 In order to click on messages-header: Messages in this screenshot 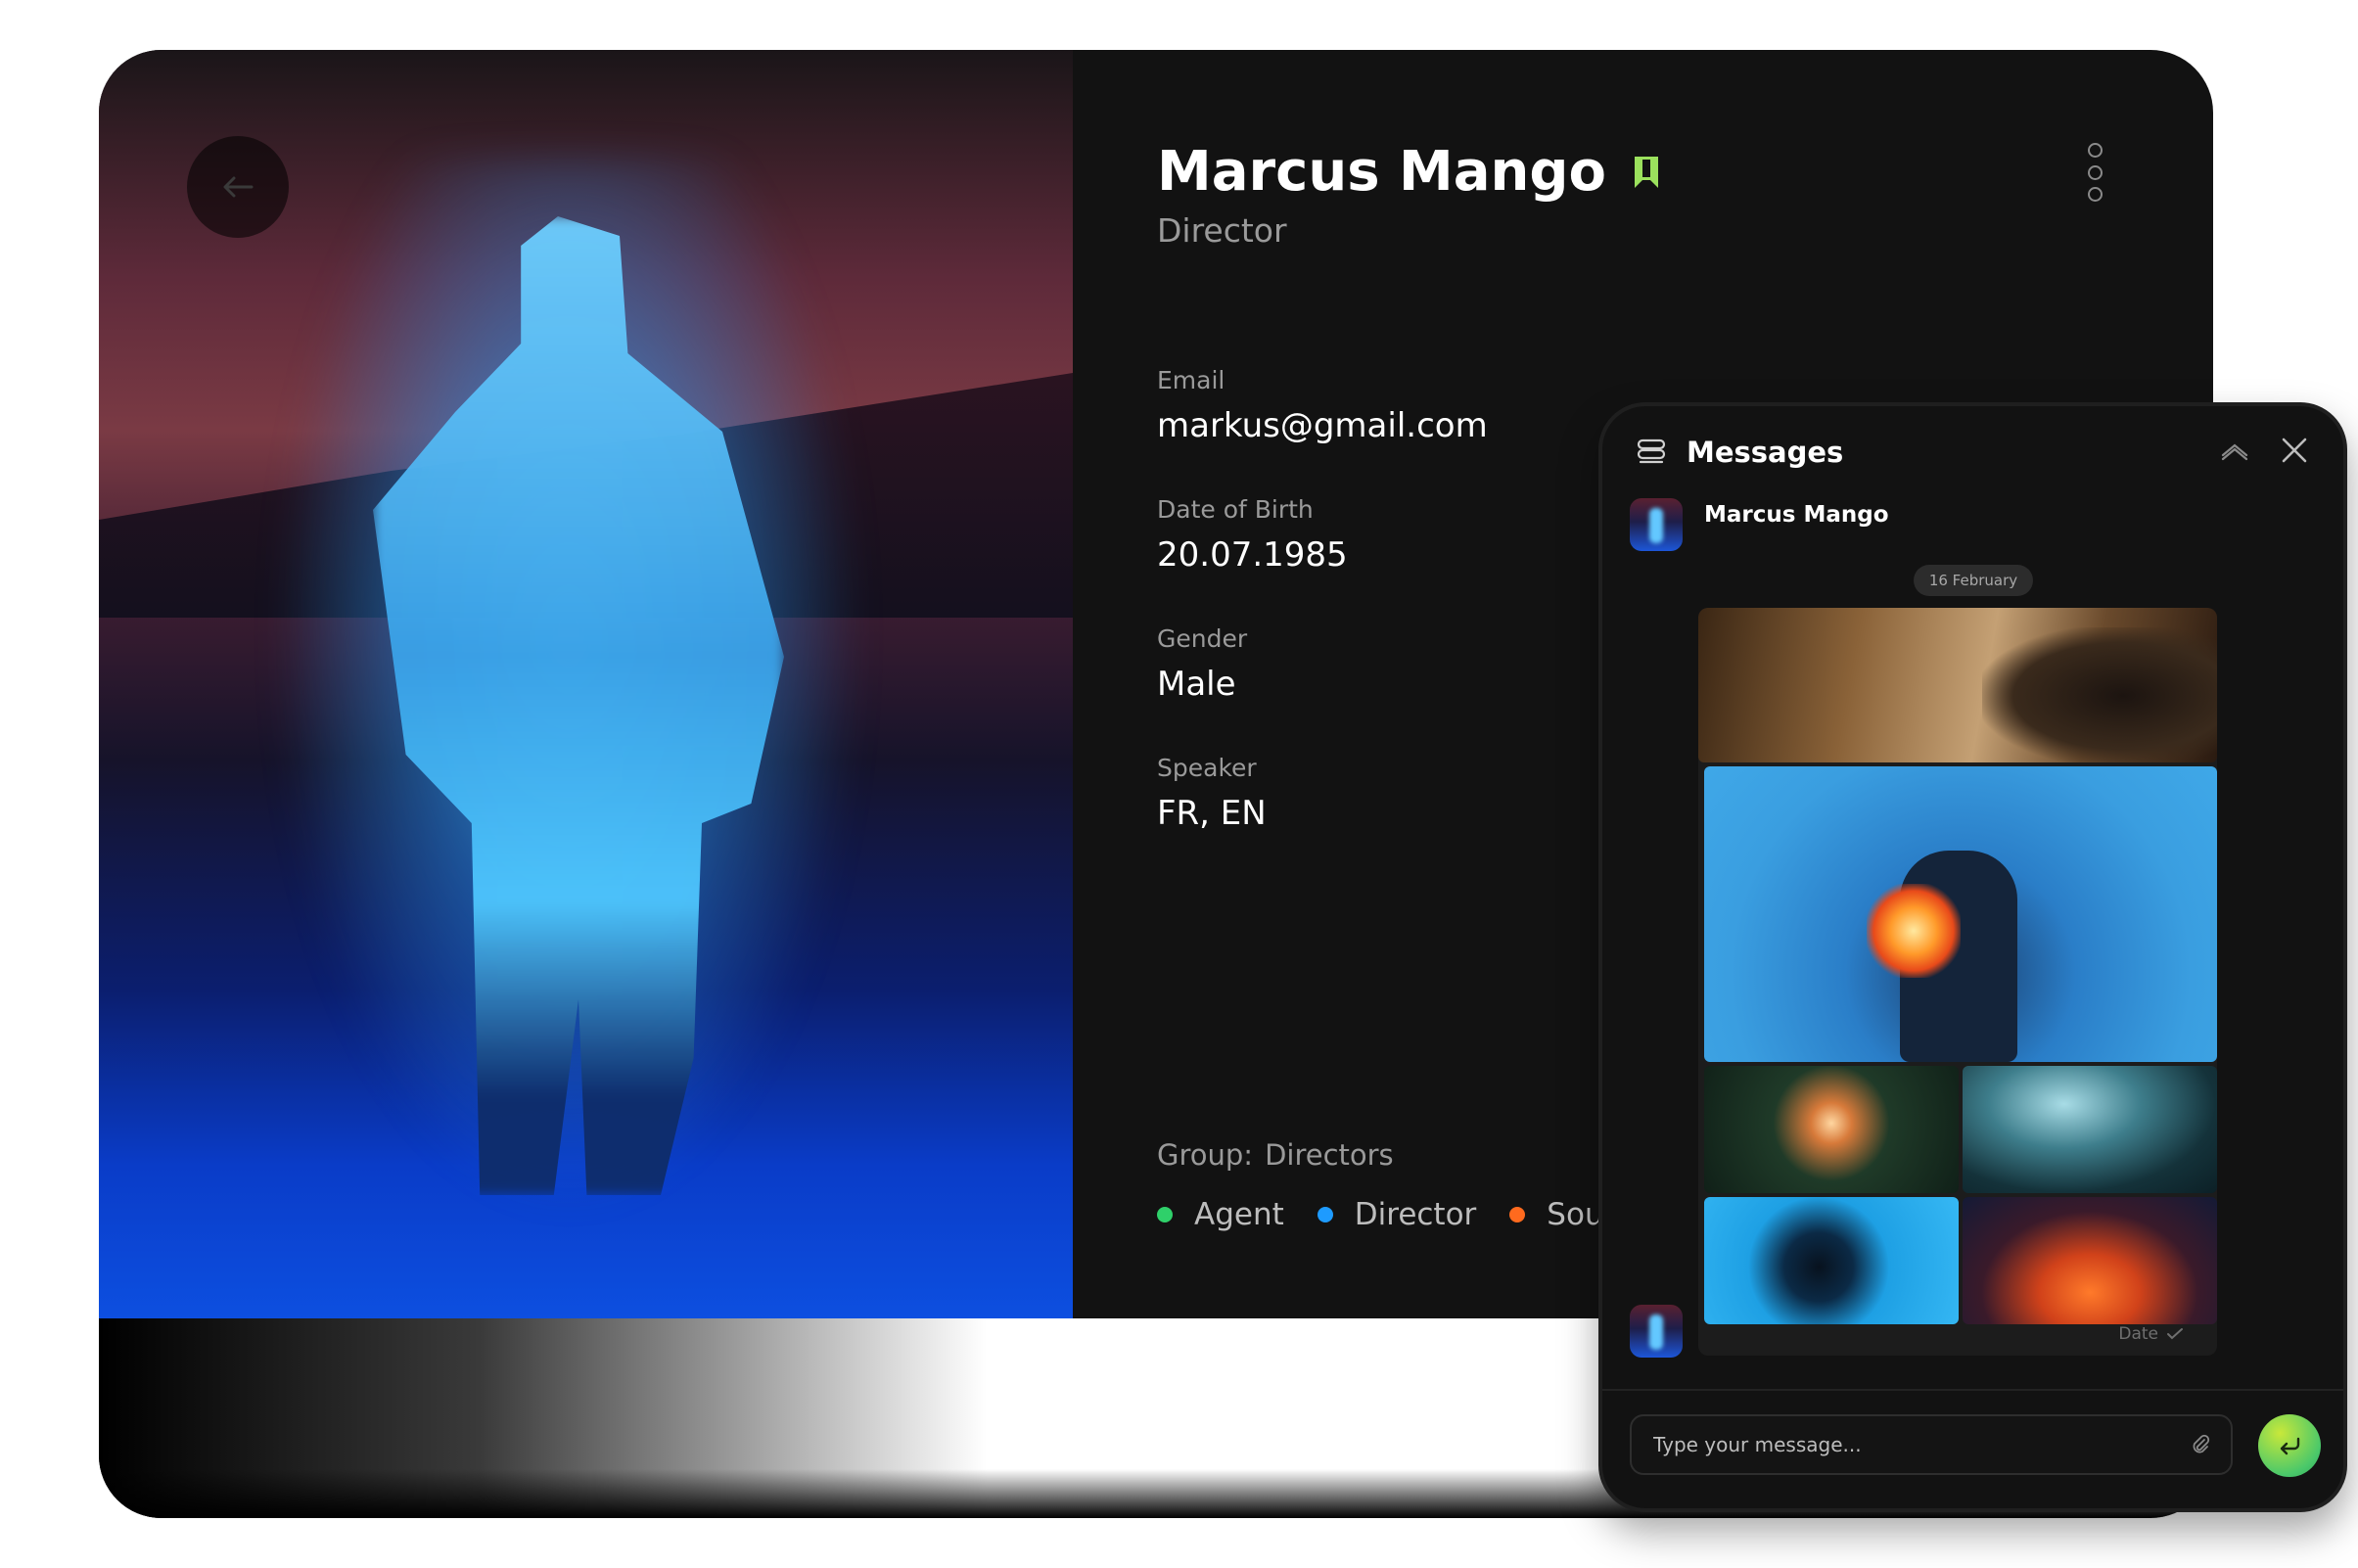, I will do `click(1739, 452)`.